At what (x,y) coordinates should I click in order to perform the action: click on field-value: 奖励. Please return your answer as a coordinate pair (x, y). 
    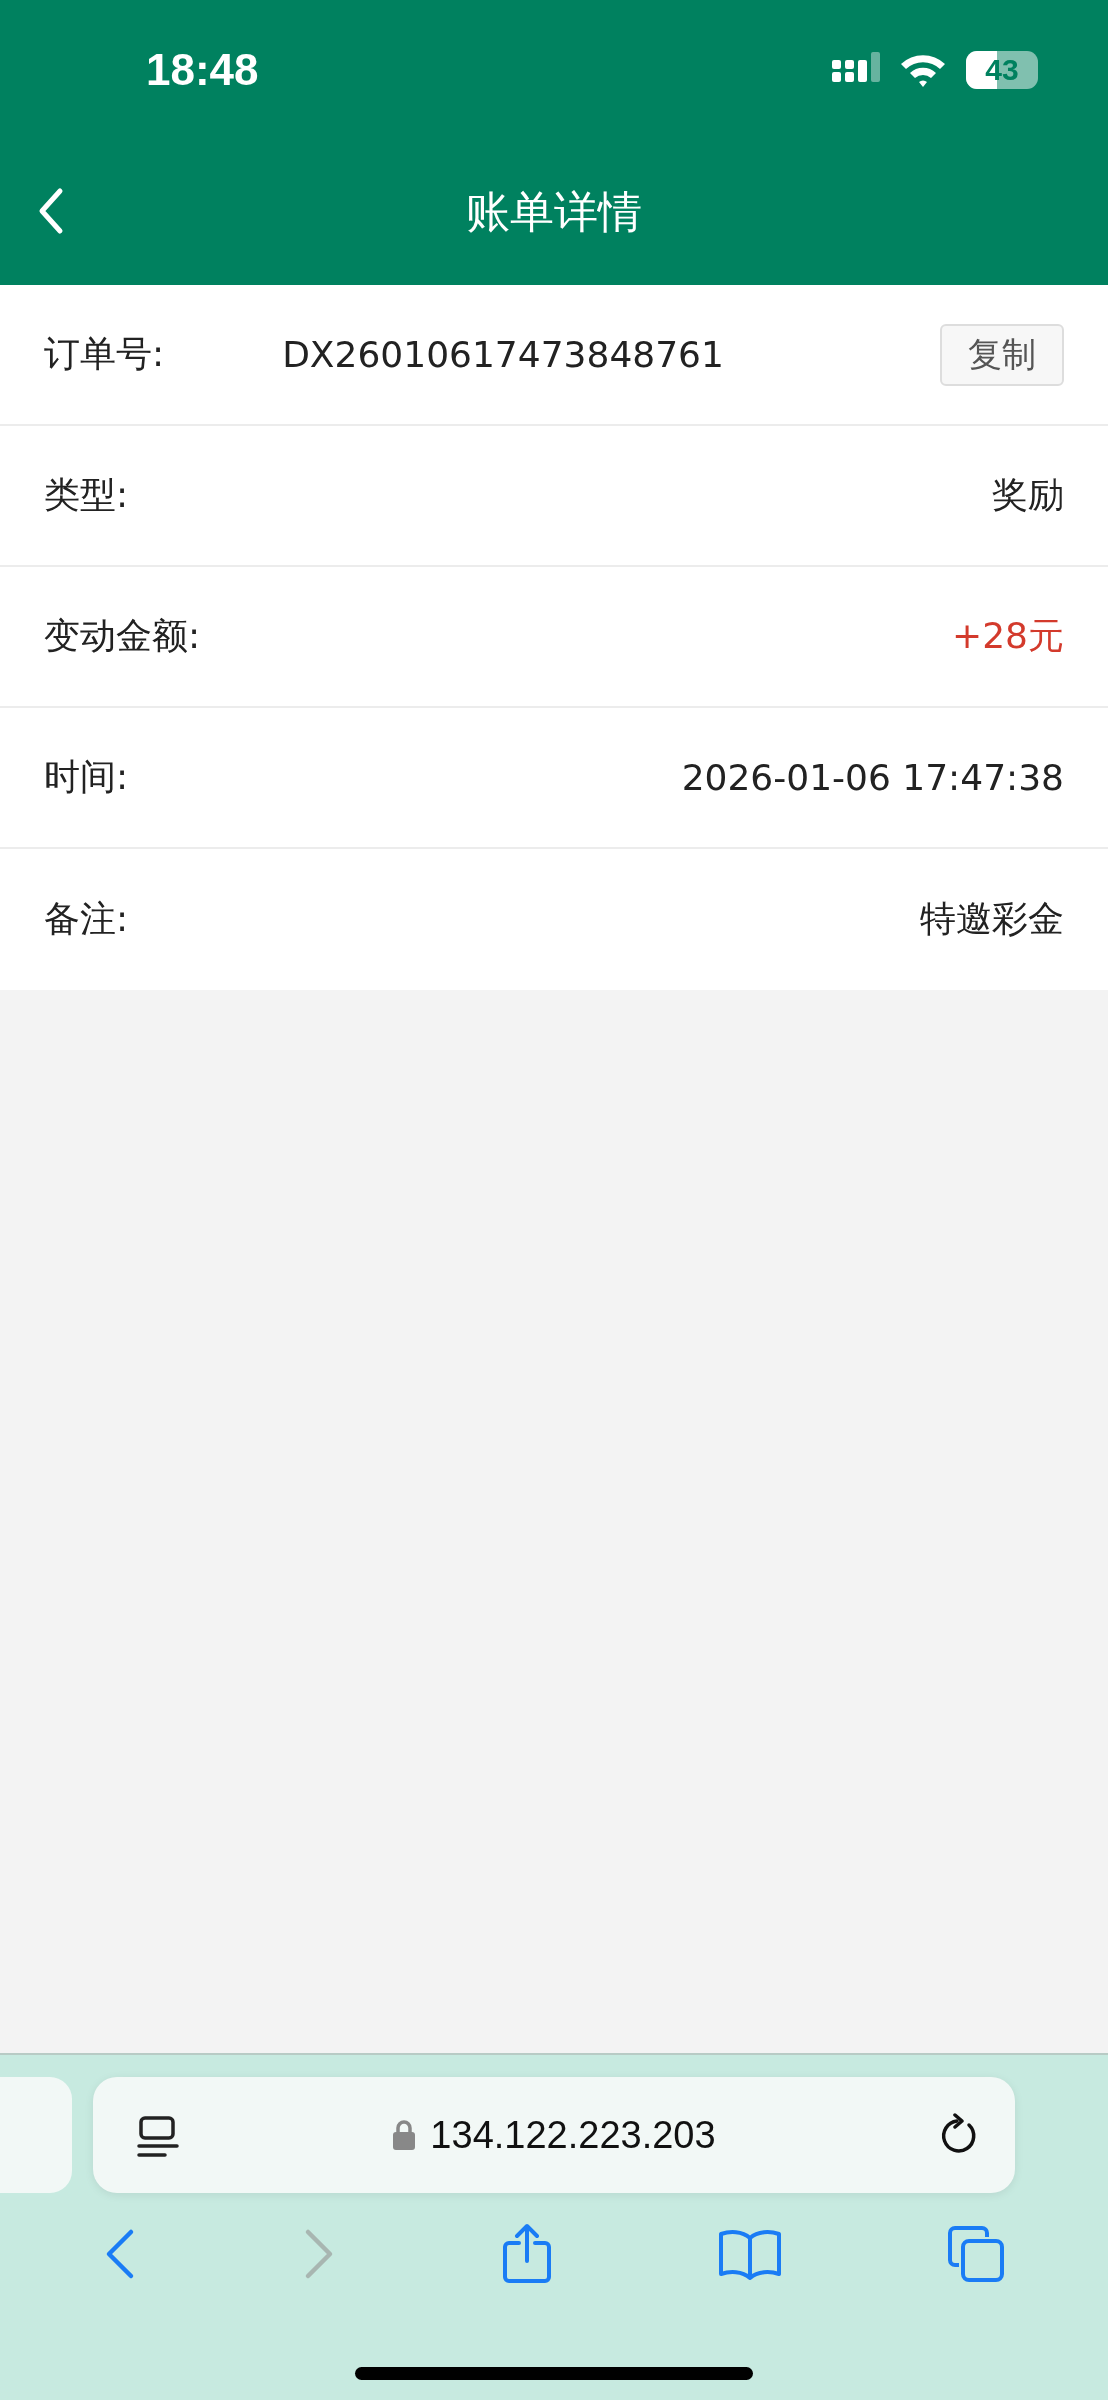
    Looking at the image, I should click on (1028, 495).